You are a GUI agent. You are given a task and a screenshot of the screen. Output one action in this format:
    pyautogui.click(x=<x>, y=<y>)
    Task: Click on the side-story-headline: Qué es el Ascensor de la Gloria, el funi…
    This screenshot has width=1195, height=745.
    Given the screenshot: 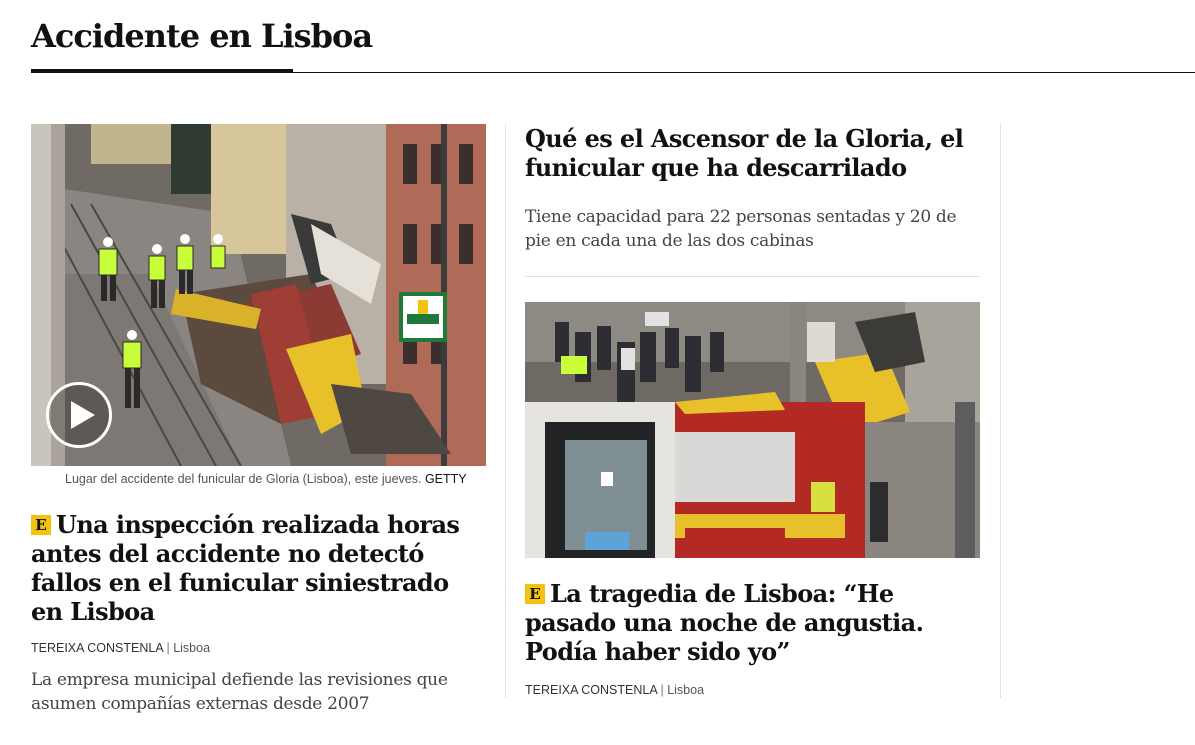 What is the action you would take?
    pyautogui.click(x=752, y=153)
    